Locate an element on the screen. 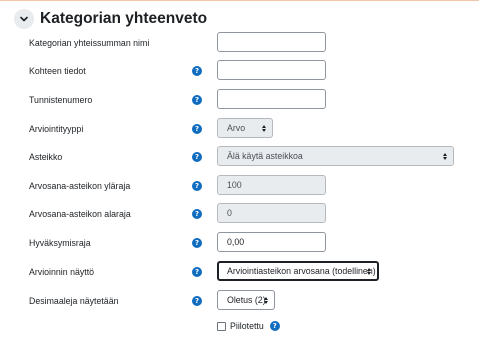 The width and height of the screenshot is (479, 338). idnumber-input is located at coordinates (271, 99).